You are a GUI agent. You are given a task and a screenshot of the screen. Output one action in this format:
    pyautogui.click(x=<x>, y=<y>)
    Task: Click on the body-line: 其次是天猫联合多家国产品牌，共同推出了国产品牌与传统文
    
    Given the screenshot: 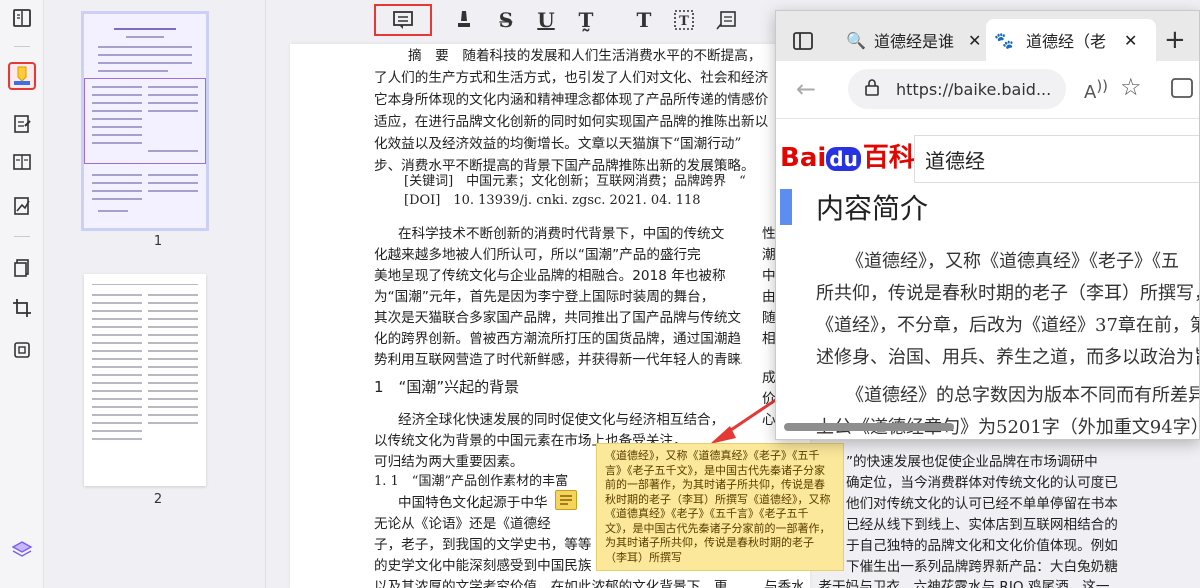 What is the action you would take?
    pyautogui.click(x=558, y=318)
    